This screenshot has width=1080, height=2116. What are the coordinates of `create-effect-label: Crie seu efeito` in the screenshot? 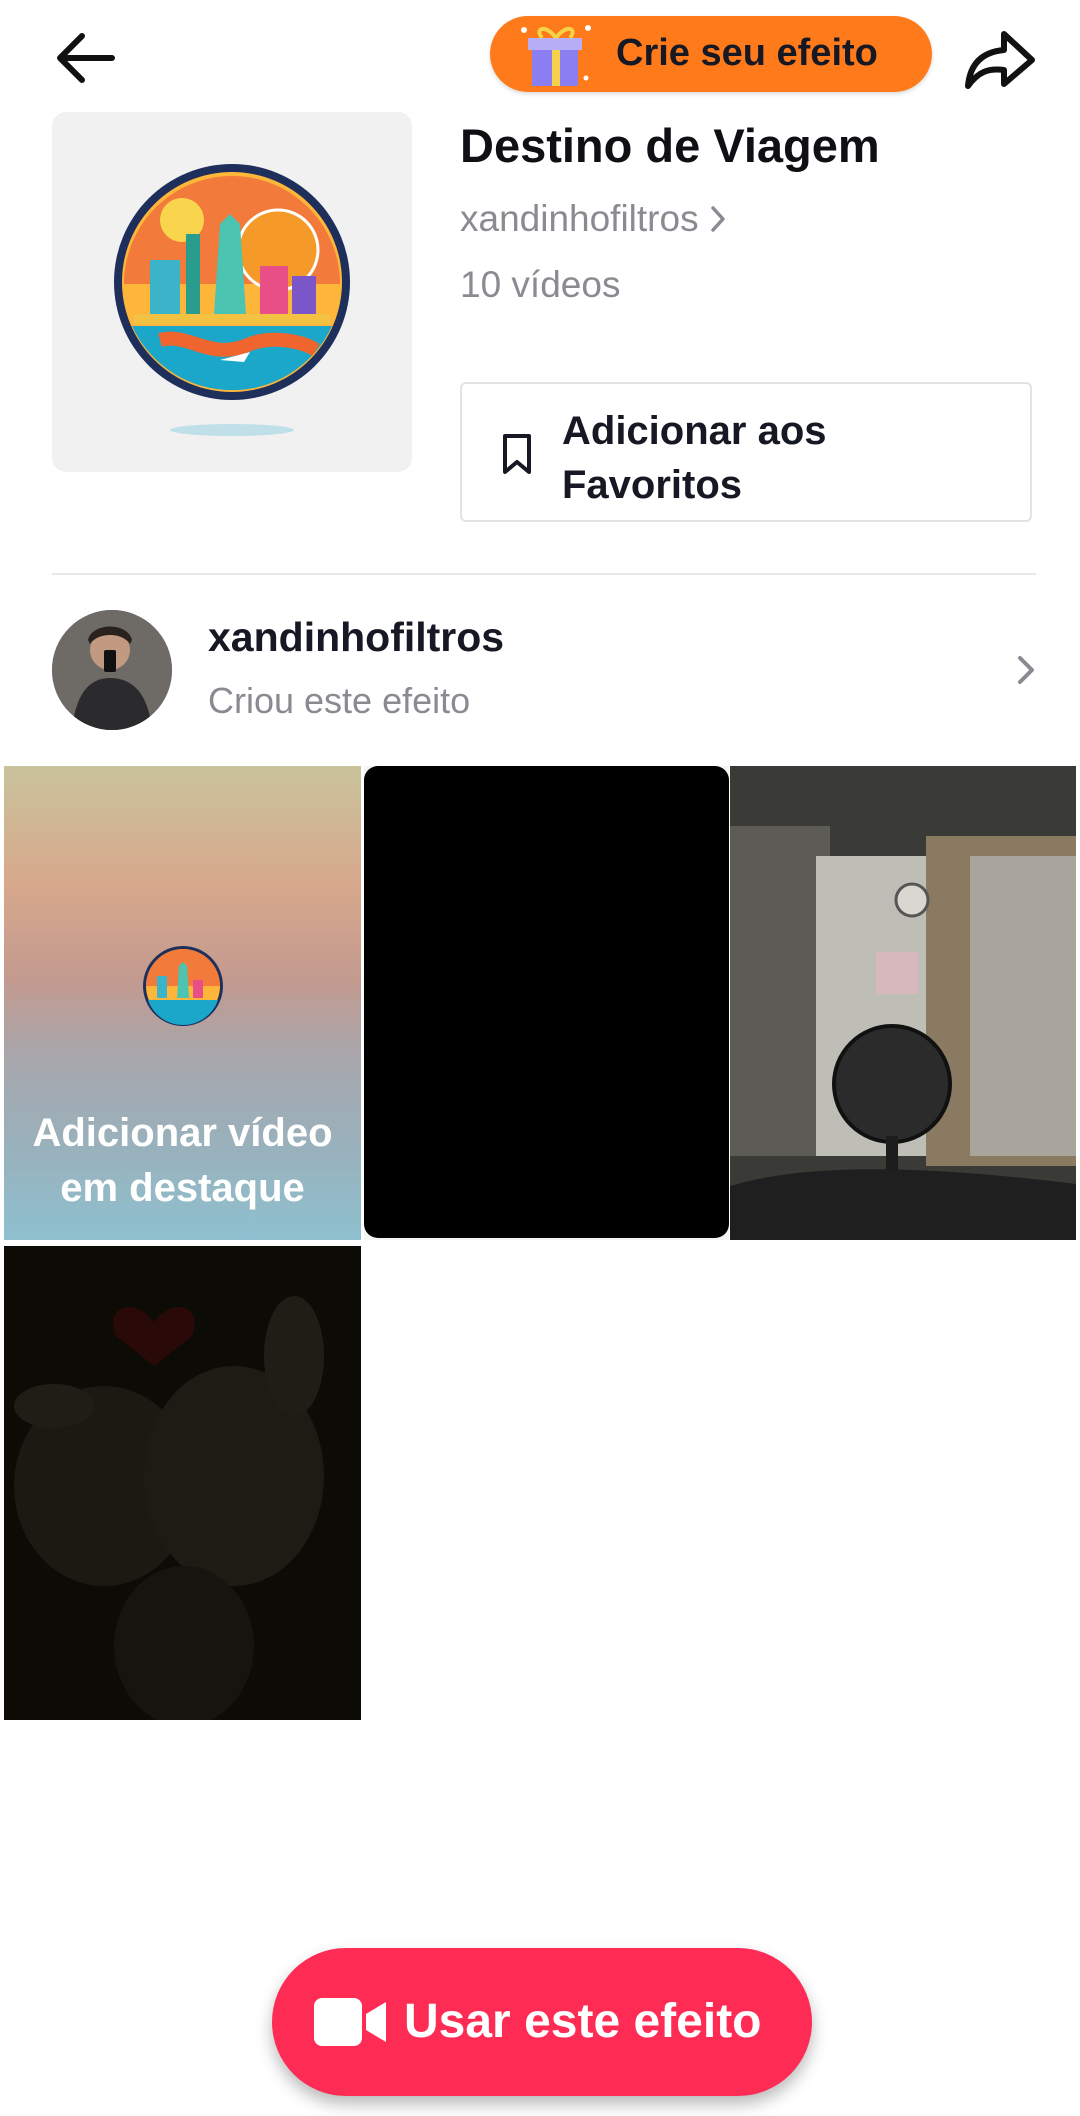 It's located at (747, 53).